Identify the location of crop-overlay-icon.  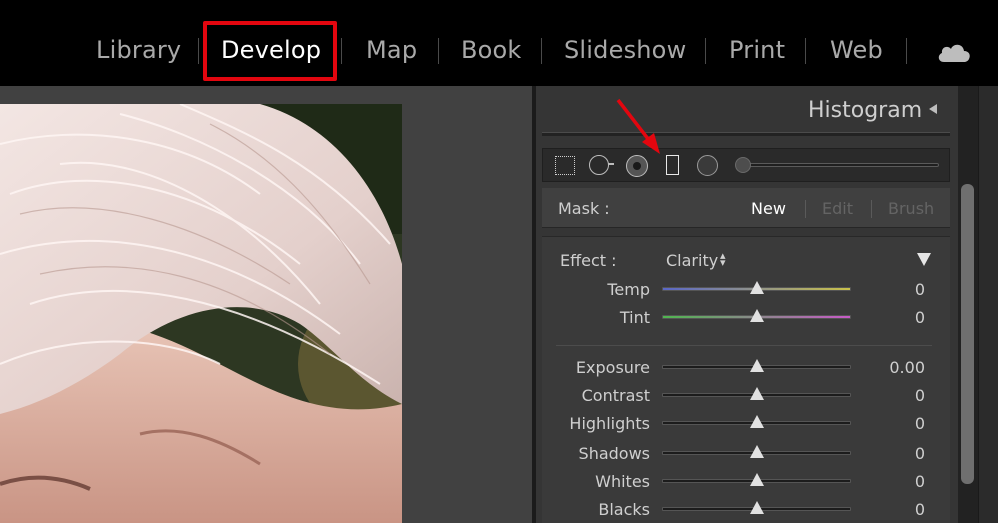
(565, 165).